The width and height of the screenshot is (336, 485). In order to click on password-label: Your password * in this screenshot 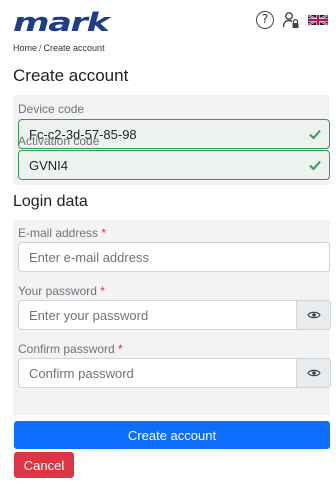, I will do `click(61, 291)`.